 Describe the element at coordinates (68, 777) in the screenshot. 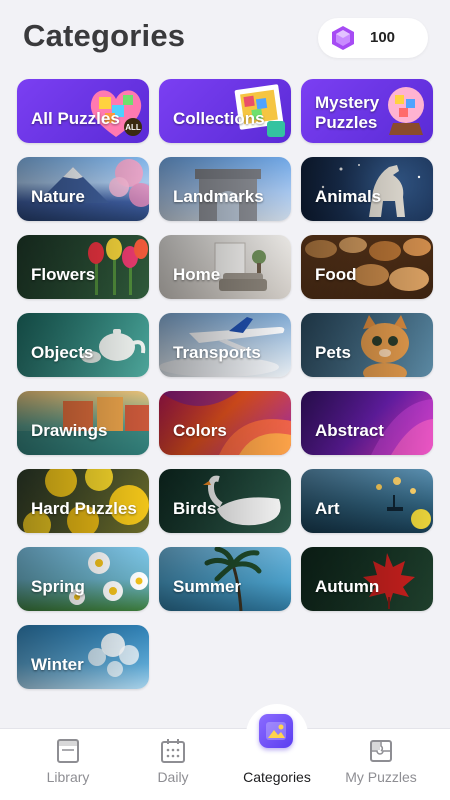

I see `tab-label: Library` at that location.